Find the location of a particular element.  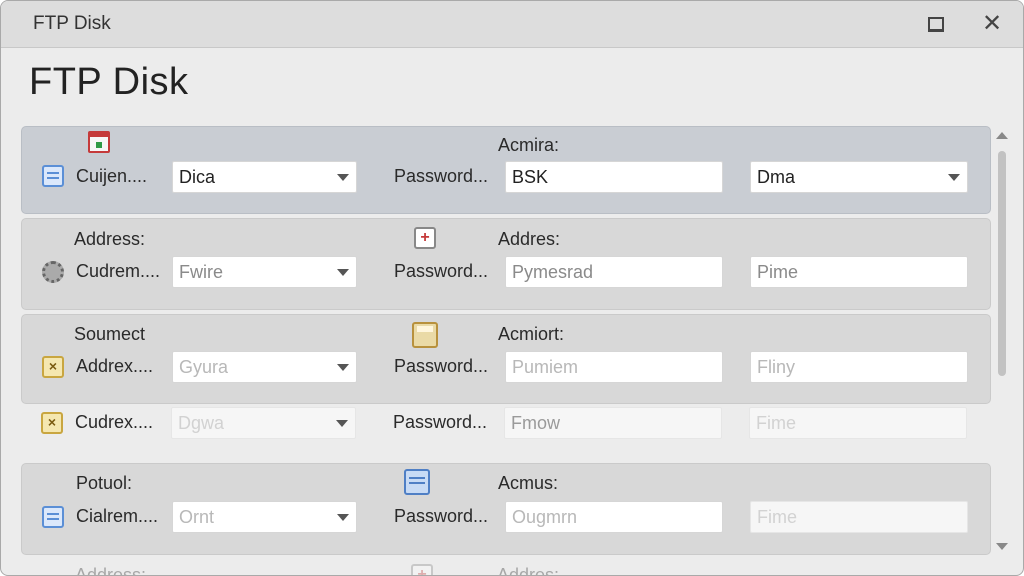

row-title: Potuol: is located at coordinates (104, 483).